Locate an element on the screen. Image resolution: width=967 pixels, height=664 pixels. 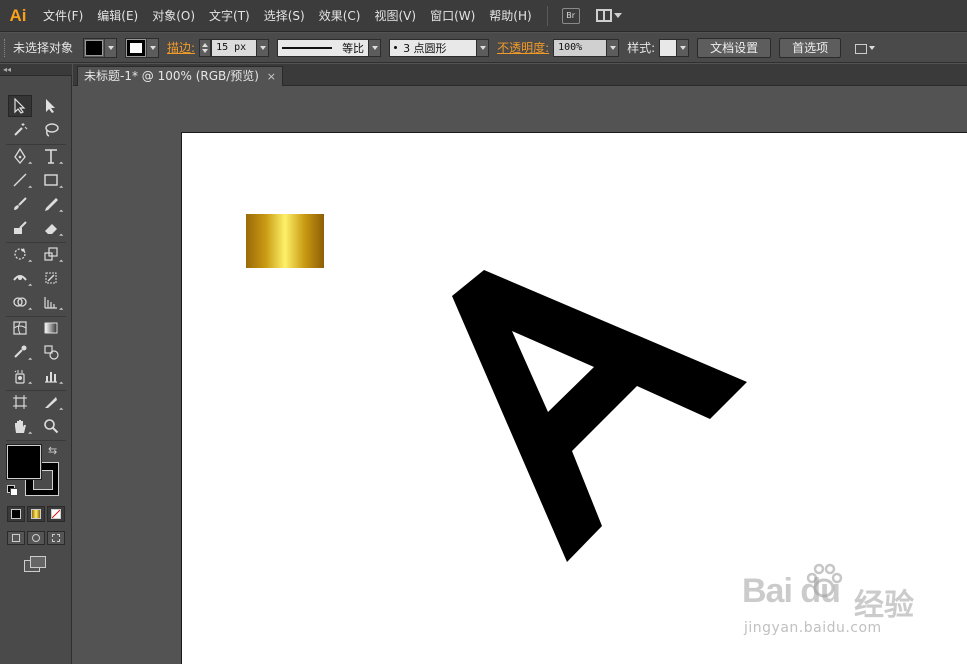
shape-builder-icon is located at coordinates (20, 302).